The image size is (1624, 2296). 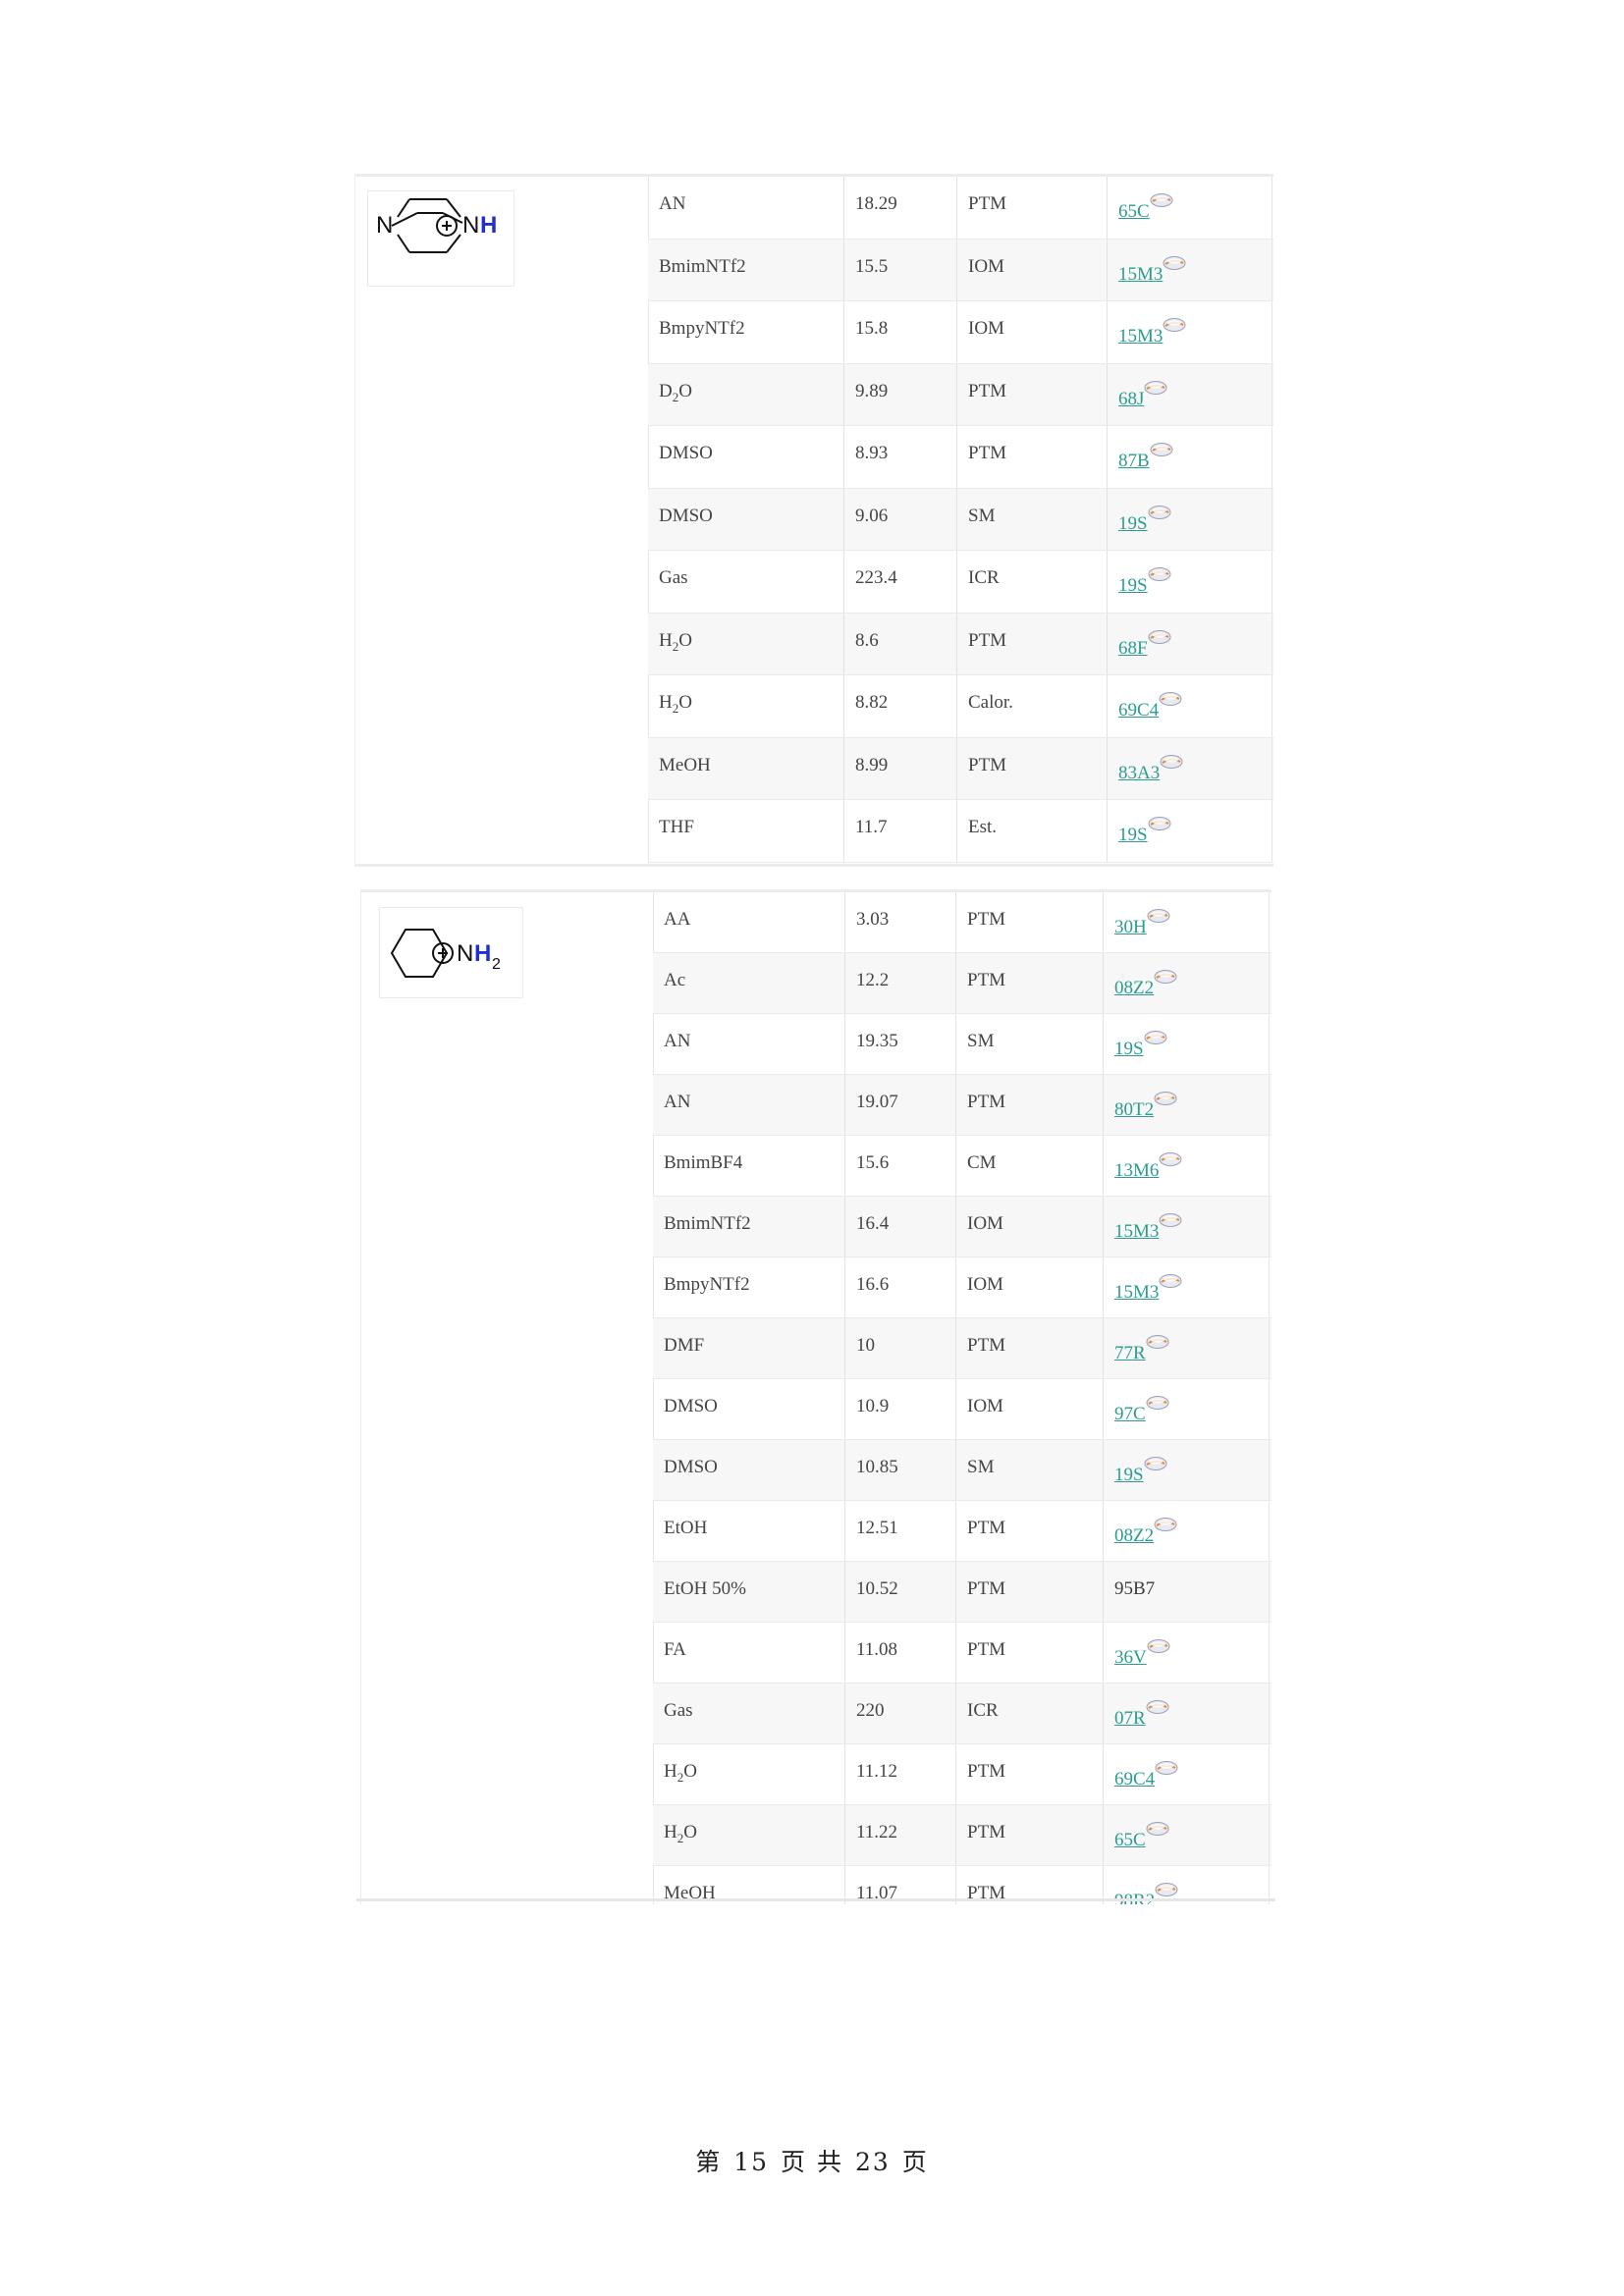 What do you see at coordinates (1187, 922) in the screenshot?
I see `reference-cell: 30H` at bounding box center [1187, 922].